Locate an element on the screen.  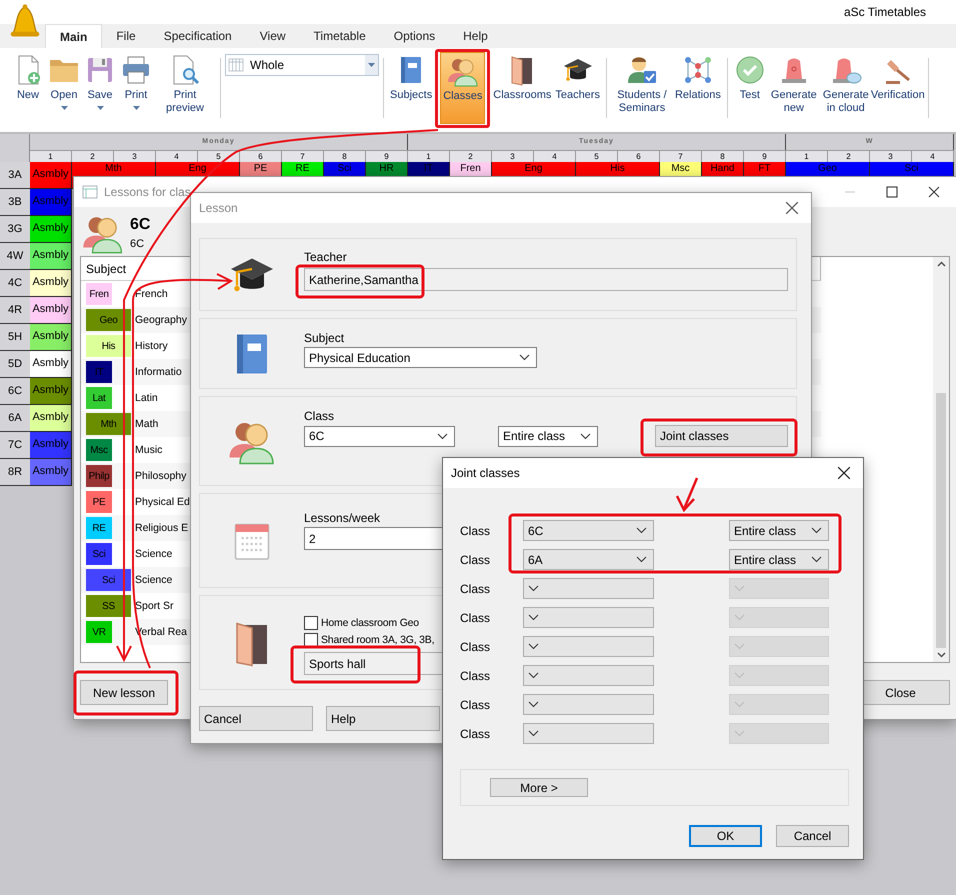
field-label: Teacher is located at coordinates (325, 257).